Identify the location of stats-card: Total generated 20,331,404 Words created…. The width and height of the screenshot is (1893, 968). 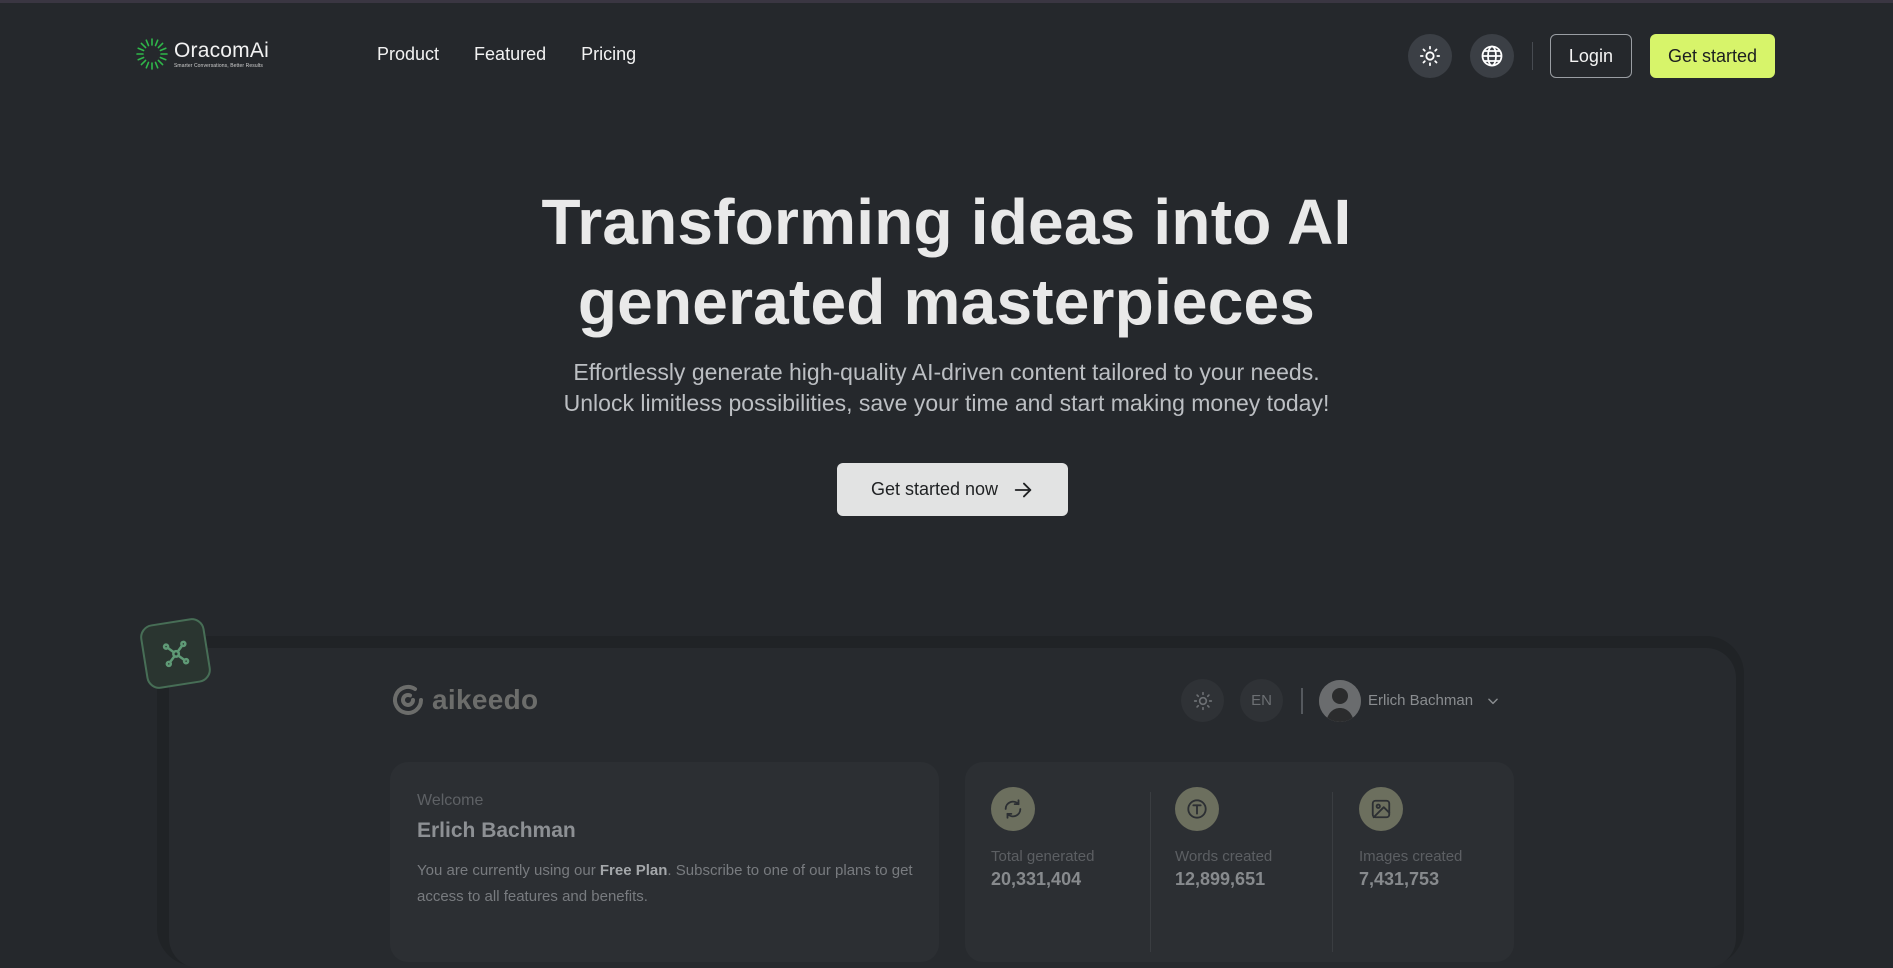
(1239, 862).